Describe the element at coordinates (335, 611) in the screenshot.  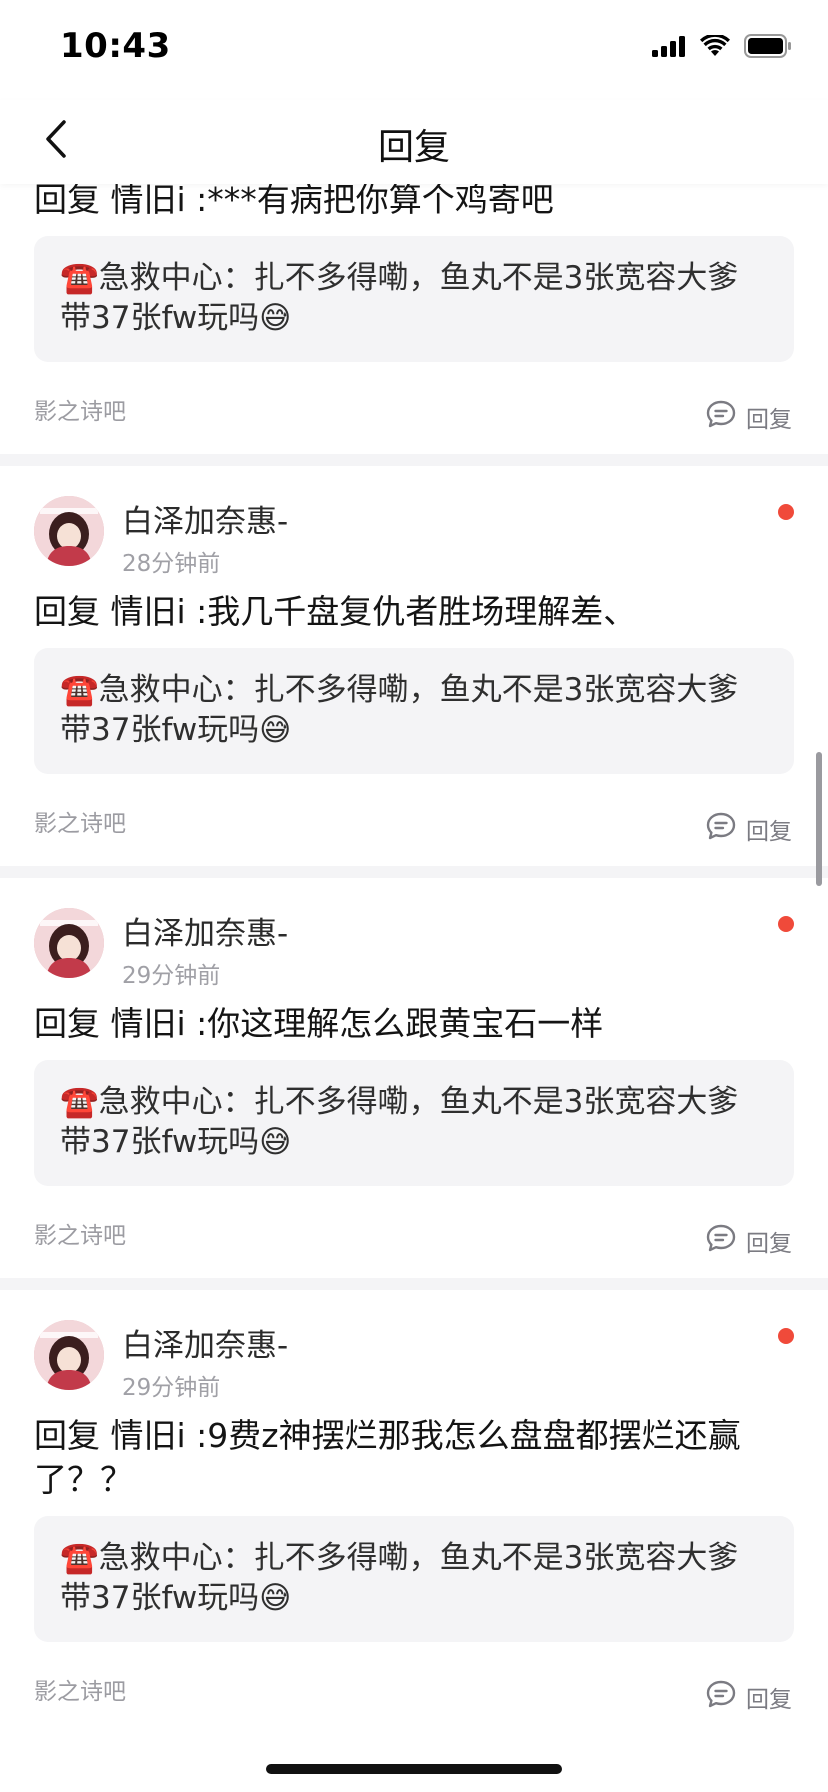
I see `reply-text: 回复 情旧i :我几千盘复仇者胜场理解差、` at that location.